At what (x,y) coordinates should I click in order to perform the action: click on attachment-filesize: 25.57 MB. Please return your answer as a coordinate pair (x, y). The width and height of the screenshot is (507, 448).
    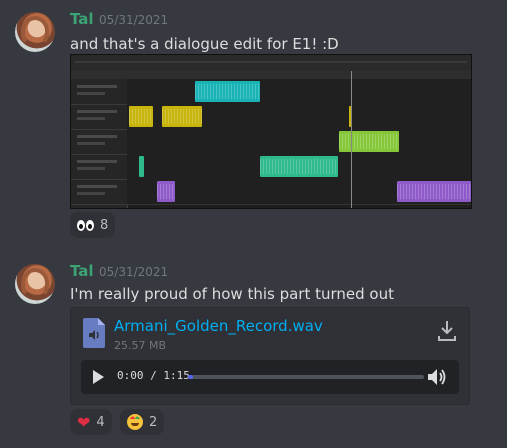
    Looking at the image, I should click on (140, 345).